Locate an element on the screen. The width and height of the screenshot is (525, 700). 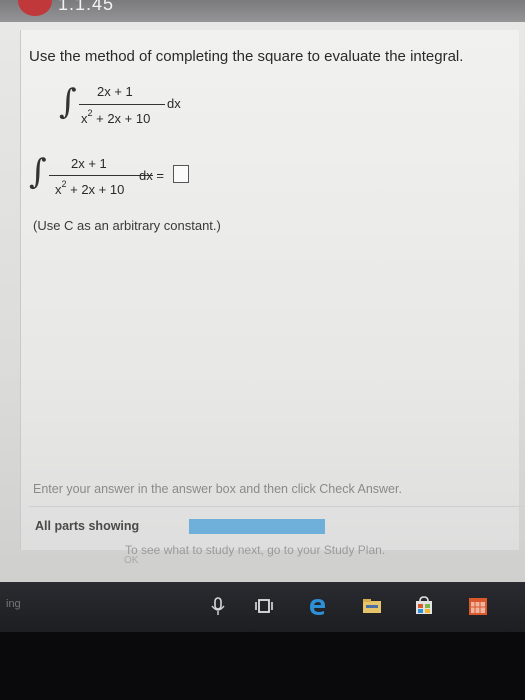
task-view-icon is located at coordinates (264, 606).